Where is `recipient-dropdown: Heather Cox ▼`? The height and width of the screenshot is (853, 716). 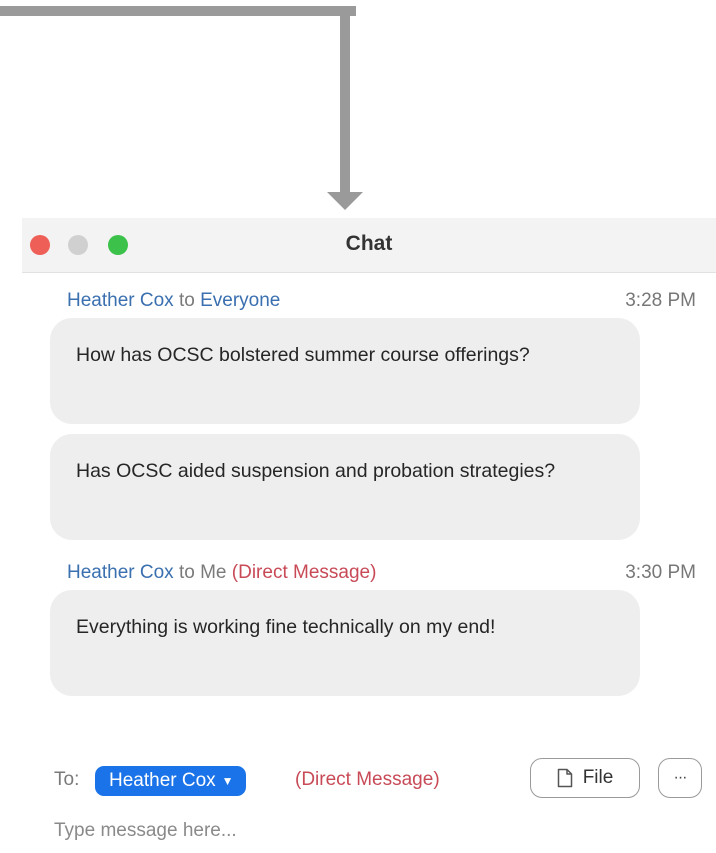 recipient-dropdown: Heather Cox ▼ is located at coordinates (170, 781).